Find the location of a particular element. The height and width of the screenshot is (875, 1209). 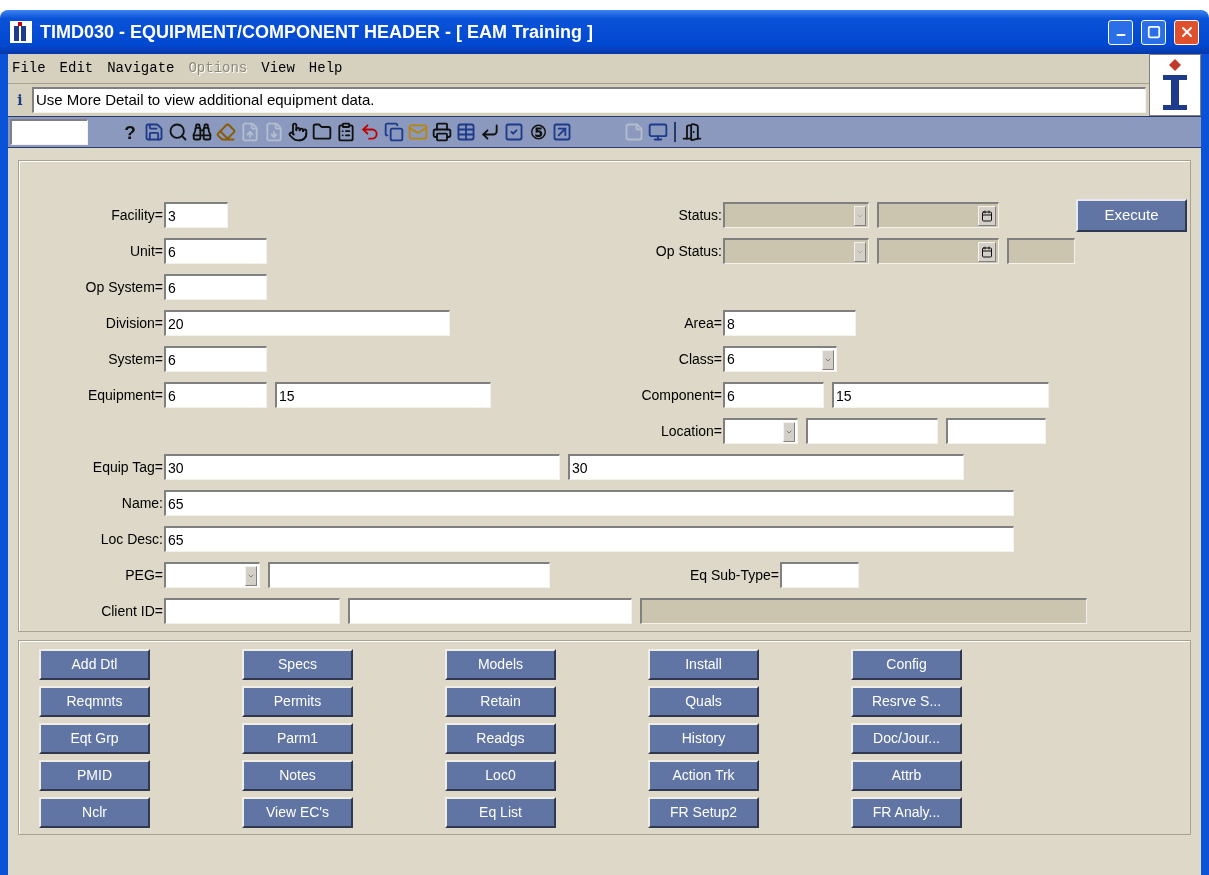

circled-number-icon: ⑤ is located at coordinates (538, 132).